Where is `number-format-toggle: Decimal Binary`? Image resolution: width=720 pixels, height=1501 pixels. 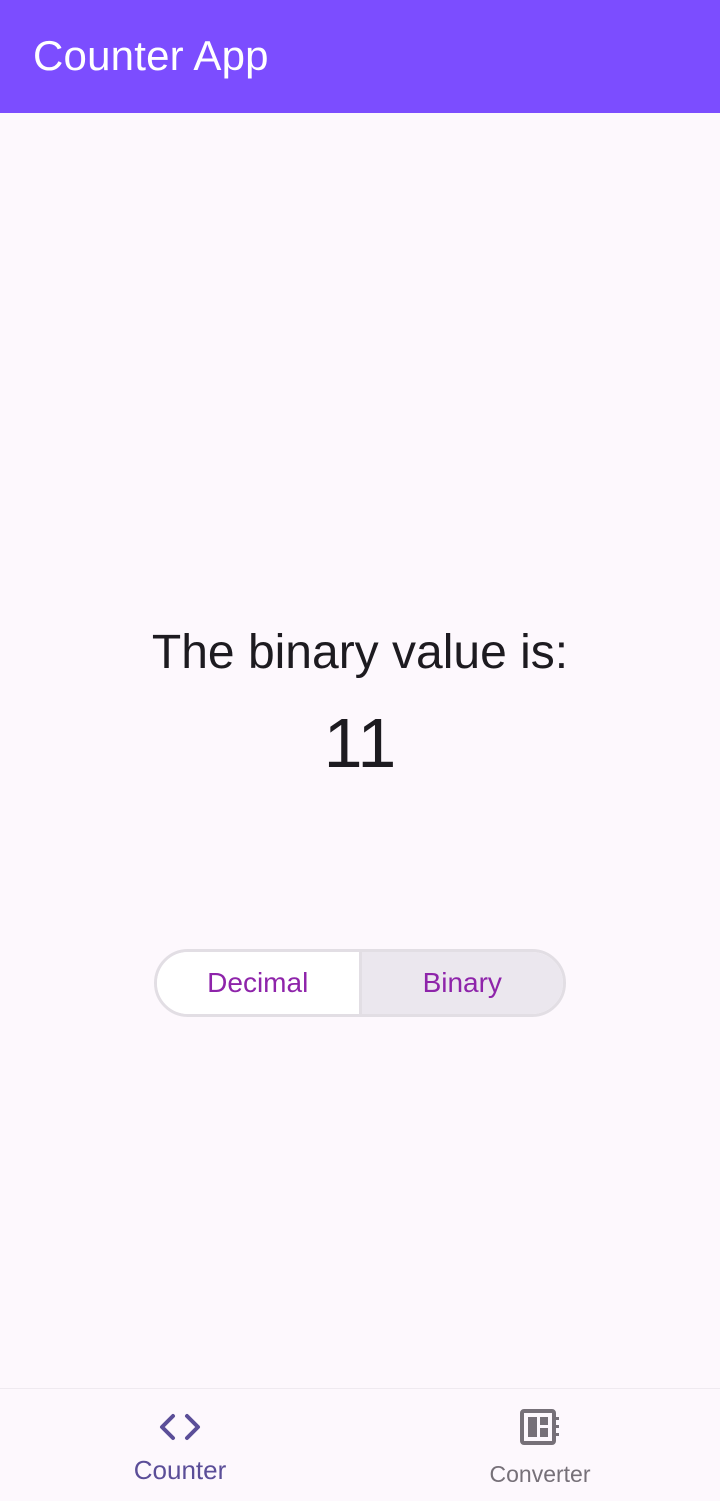
number-format-toggle: Decimal Binary is located at coordinates (360, 983).